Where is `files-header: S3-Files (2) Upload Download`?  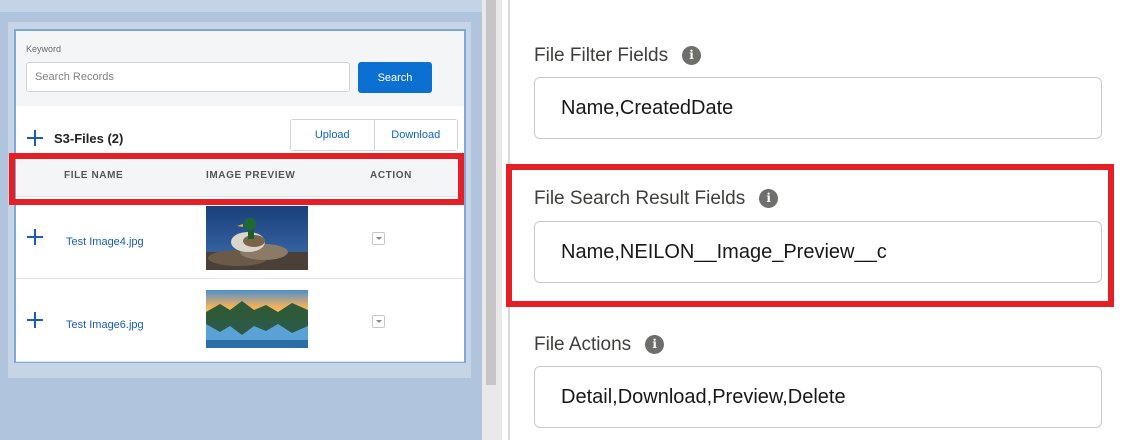 files-header: S3-Files (2) Upload Download is located at coordinates (240, 135).